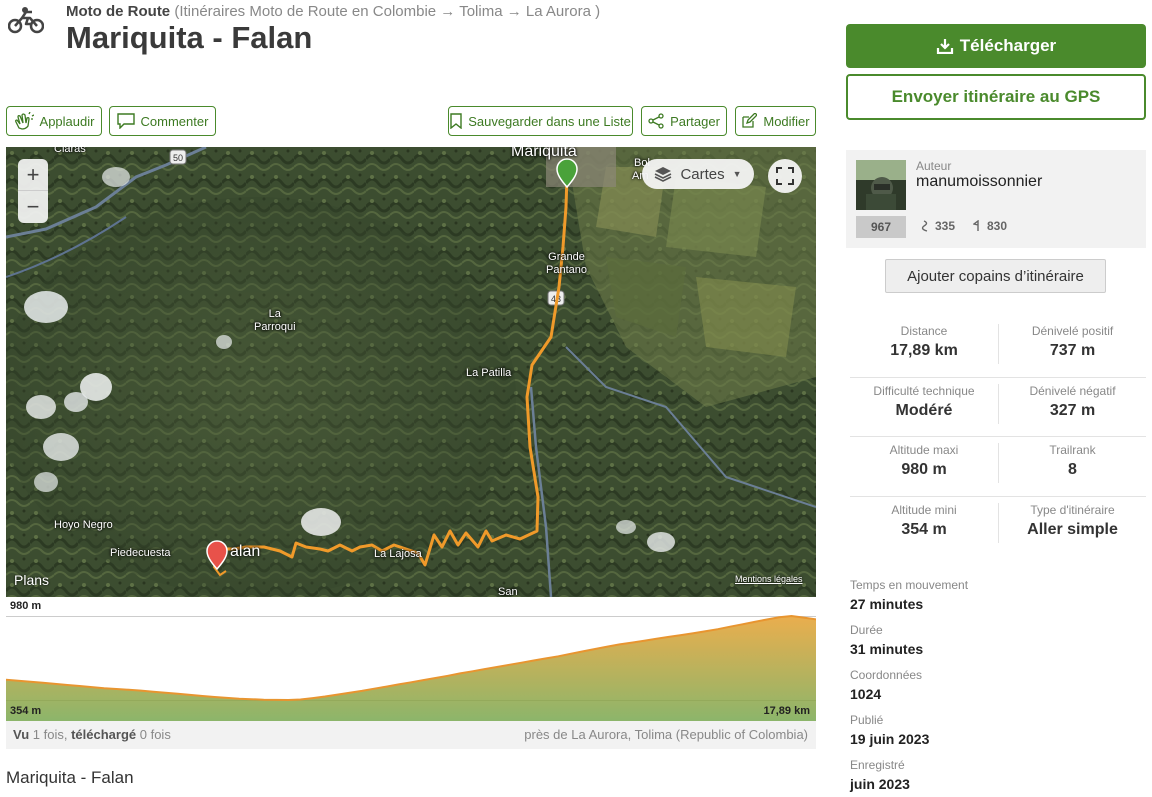  Describe the element at coordinates (1072, 350) in the screenshot. I see `stat-elevation-gain-value: 737 m` at that location.